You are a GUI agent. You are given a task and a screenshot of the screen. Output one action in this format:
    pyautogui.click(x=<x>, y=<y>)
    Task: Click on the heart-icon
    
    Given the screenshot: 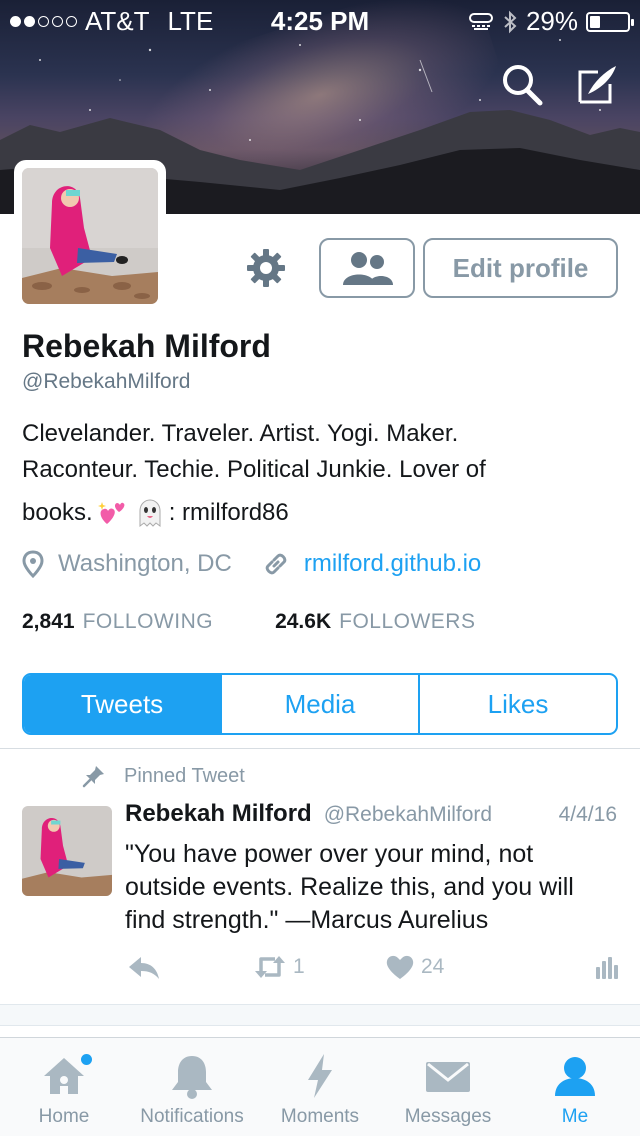 What is the action you would take?
    pyautogui.click(x=400, y=967)
    